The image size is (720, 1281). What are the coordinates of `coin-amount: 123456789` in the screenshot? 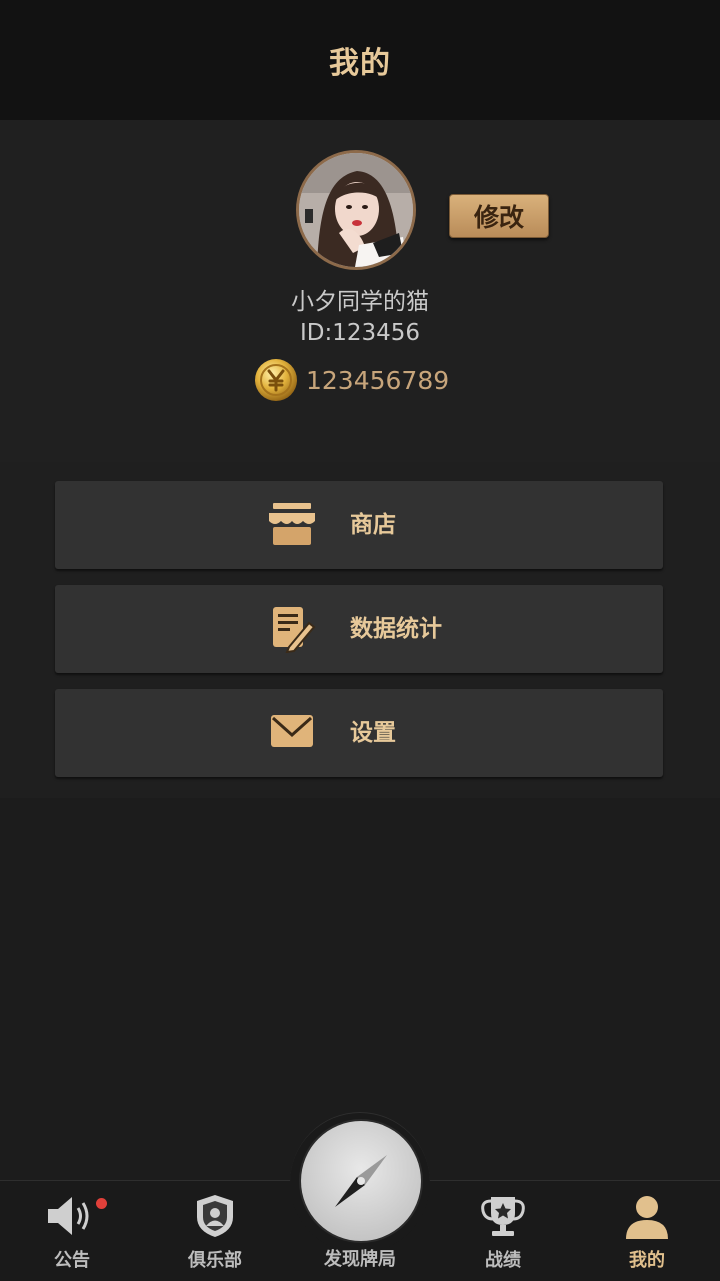 It's located at (378, 380).